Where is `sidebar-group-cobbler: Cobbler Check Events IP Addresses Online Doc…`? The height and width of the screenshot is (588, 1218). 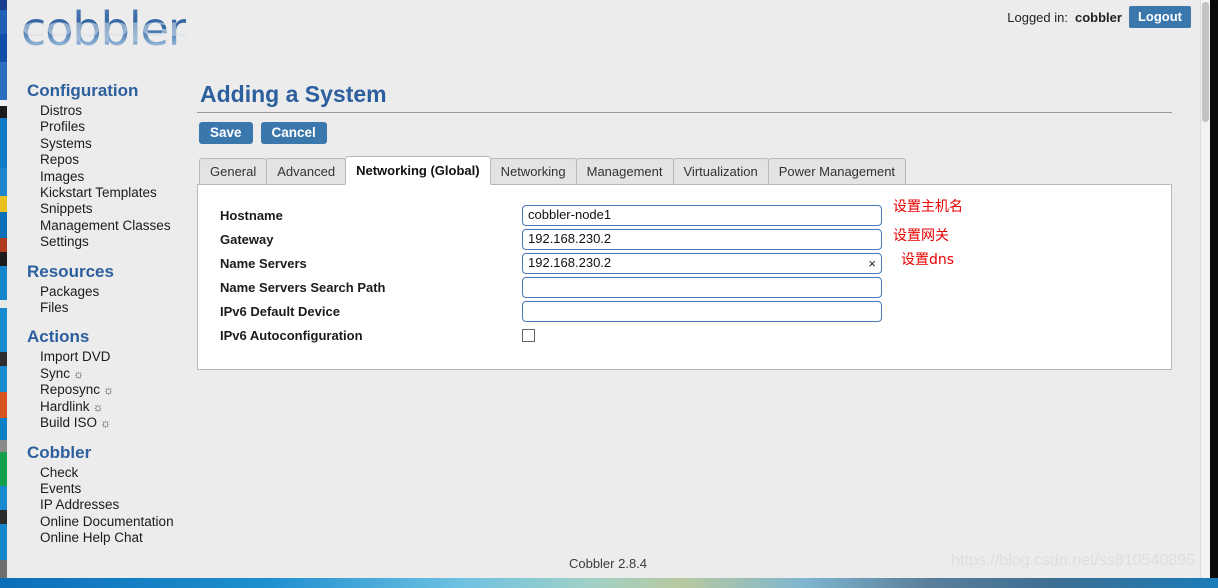 sidebar-group-cobbler: Cobbler Check Events IP Addresses Online Doc… is located at coordinates (105, 494).